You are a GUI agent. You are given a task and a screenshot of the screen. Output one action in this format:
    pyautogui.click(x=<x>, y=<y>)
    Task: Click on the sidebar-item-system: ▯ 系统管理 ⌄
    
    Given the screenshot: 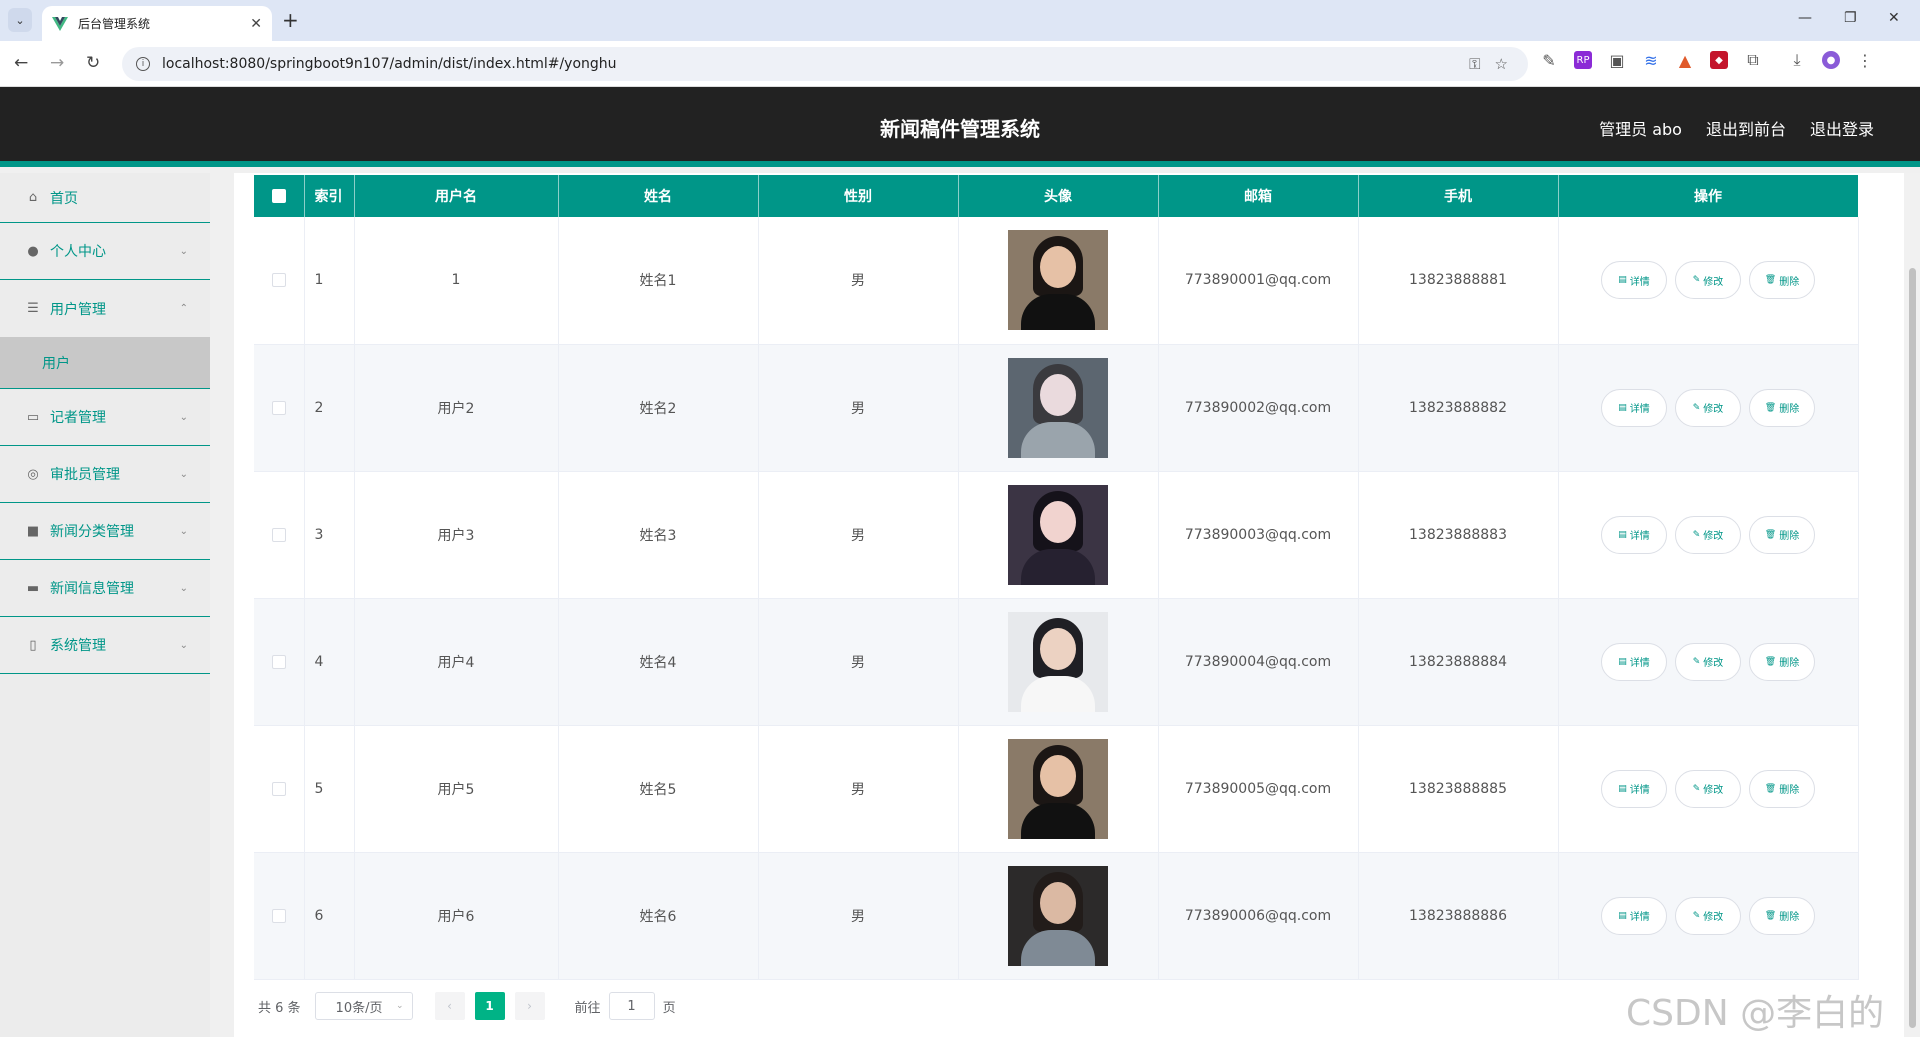 What is the action you would take?
    pyautogui.click(x=105, y=645)
    